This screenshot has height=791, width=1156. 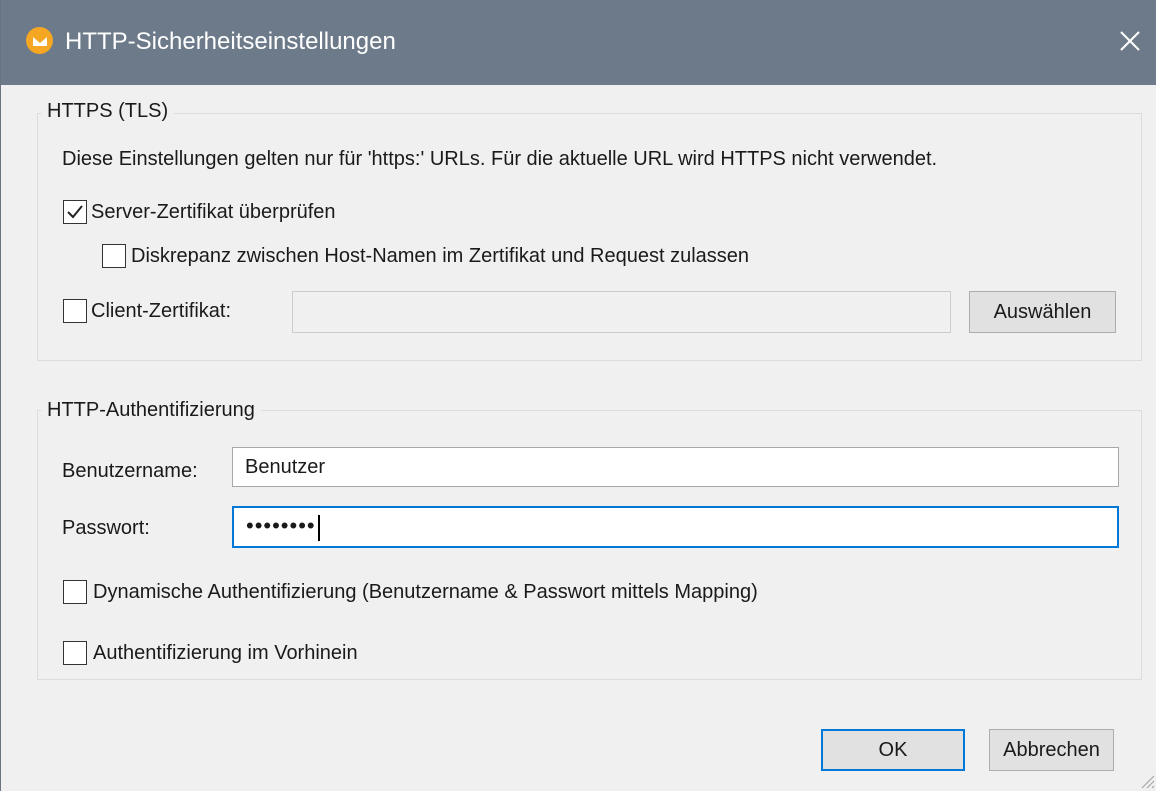 I want to click on checkmark-icon, so click(x=75, y=212).